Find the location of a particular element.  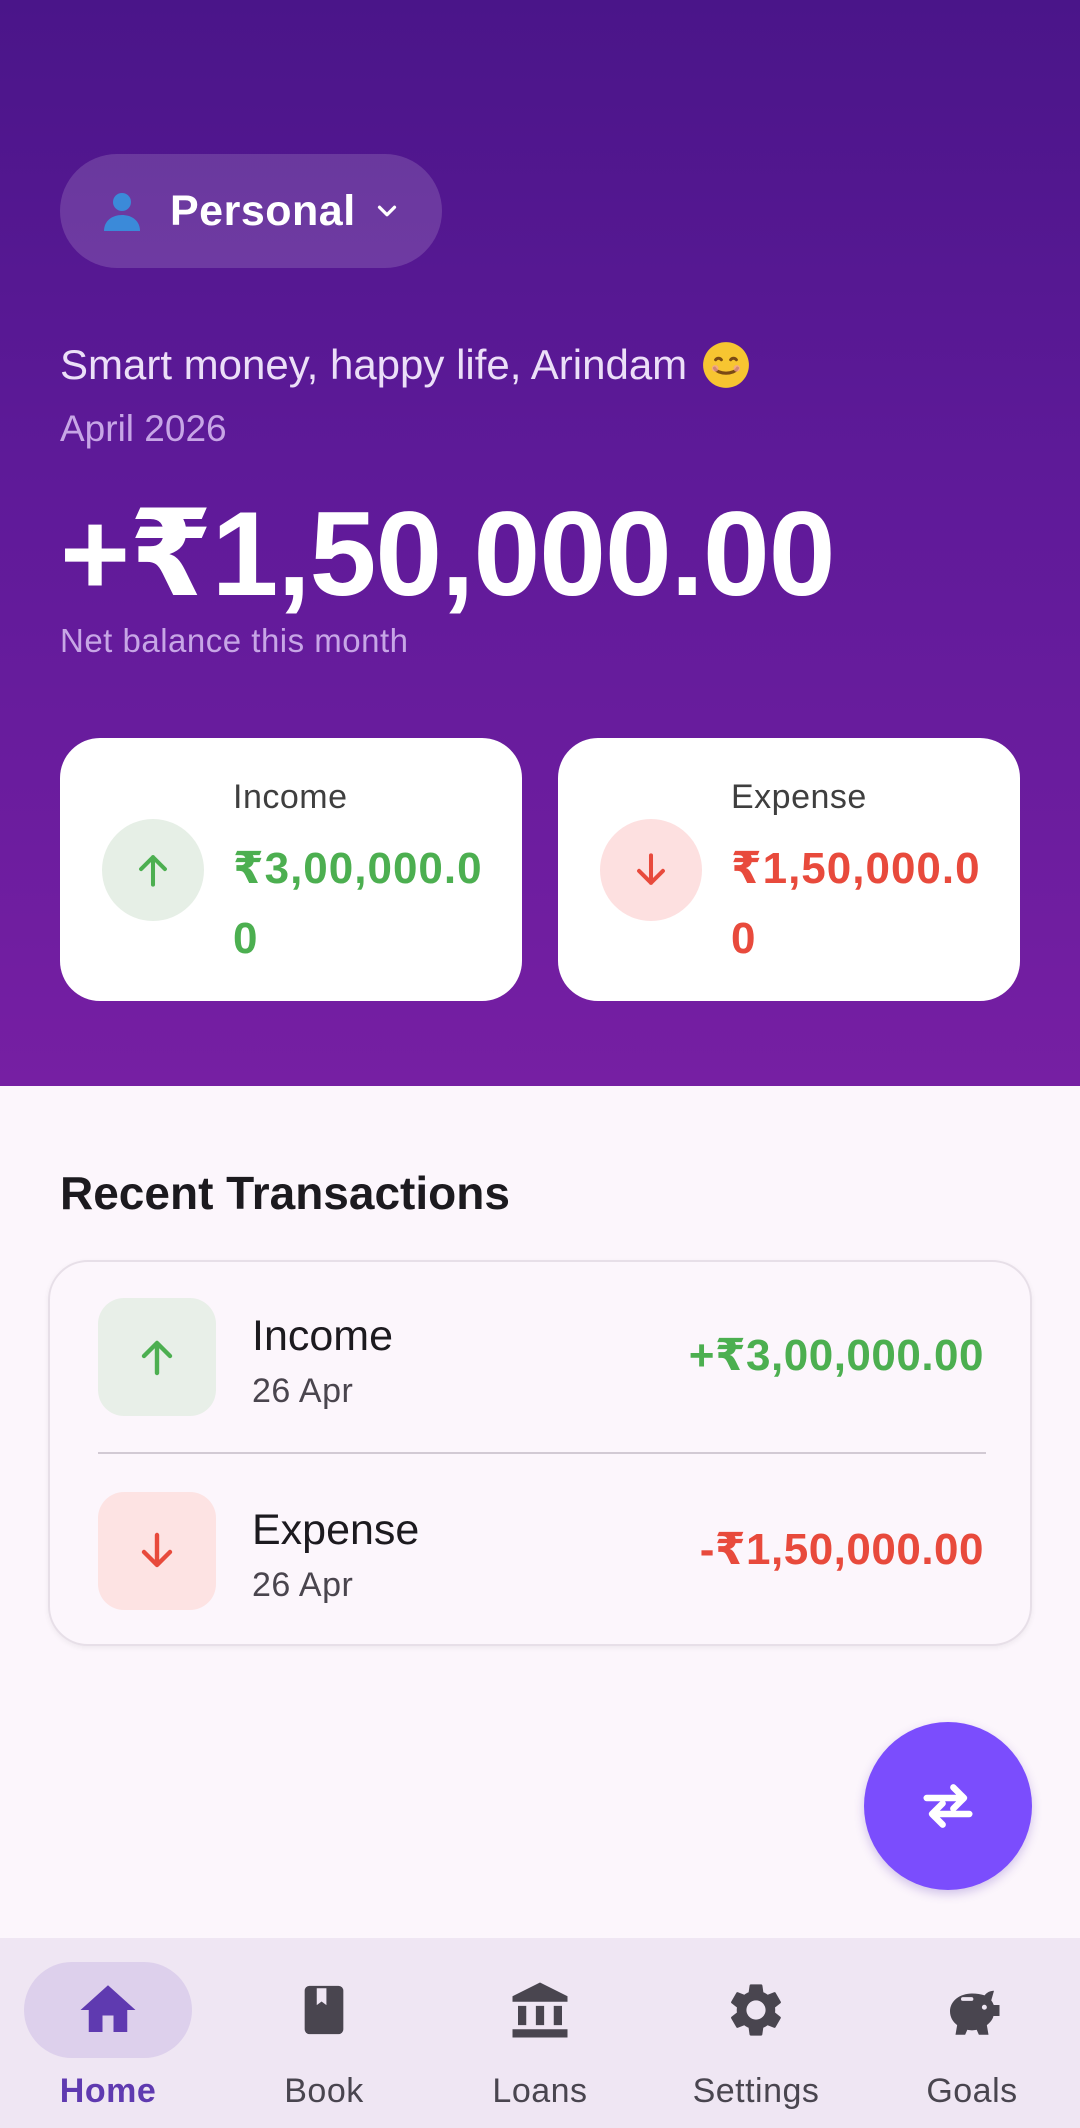

nav-label-goals: Goals is located at coordinates (972, 2091).